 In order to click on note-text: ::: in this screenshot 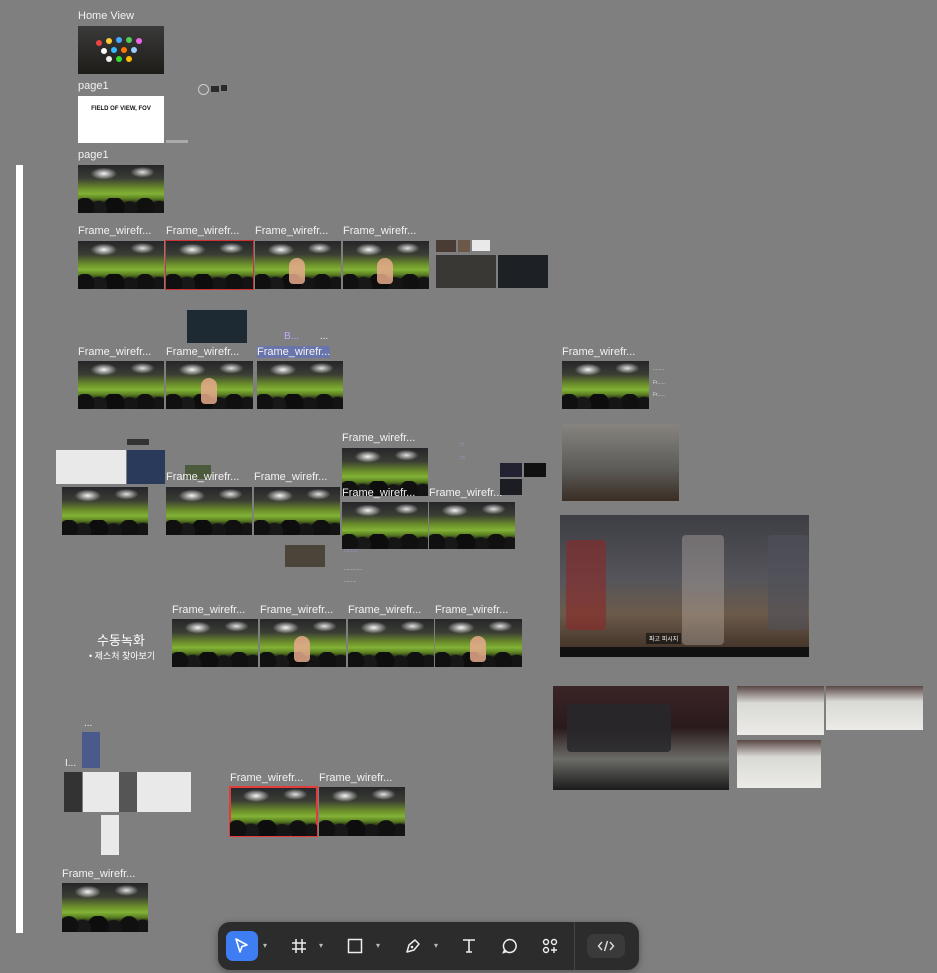, I will do `click(462, 445)`.